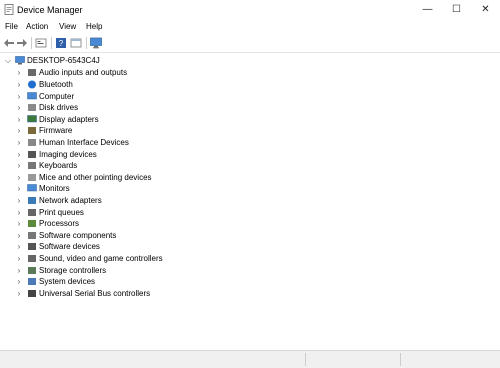 This screenshot has height=368, width=500. Describe the element at coordinates (250, 43) in the screenshot. I see `toolbar: ?` at that location.